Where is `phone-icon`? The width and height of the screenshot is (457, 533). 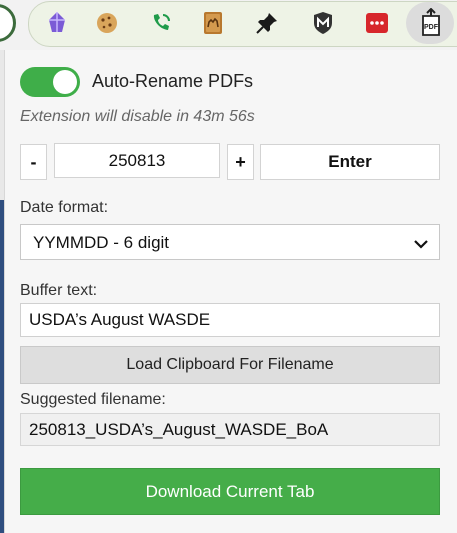
phone-icon is located at coordinates (161, 23).